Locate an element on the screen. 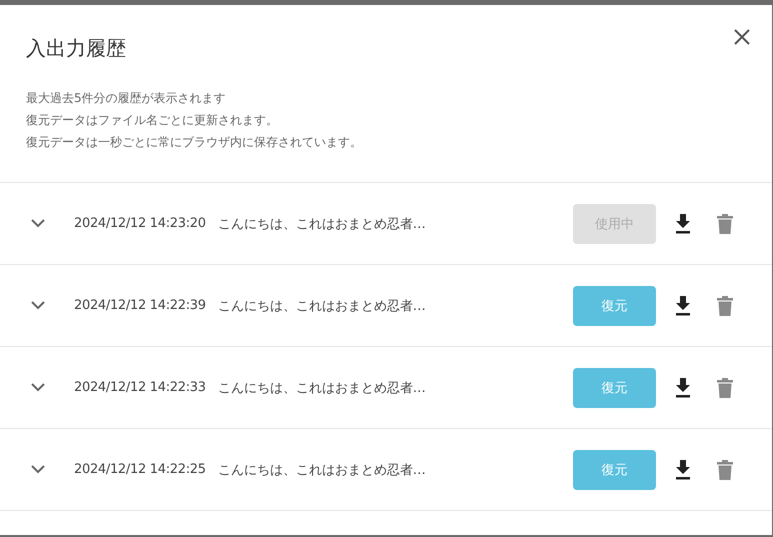 The width and height of the screenshot is (773, 537). note-text: 復元データはファイル名ごとに更新されます。 is located at coordinates (152, 120).